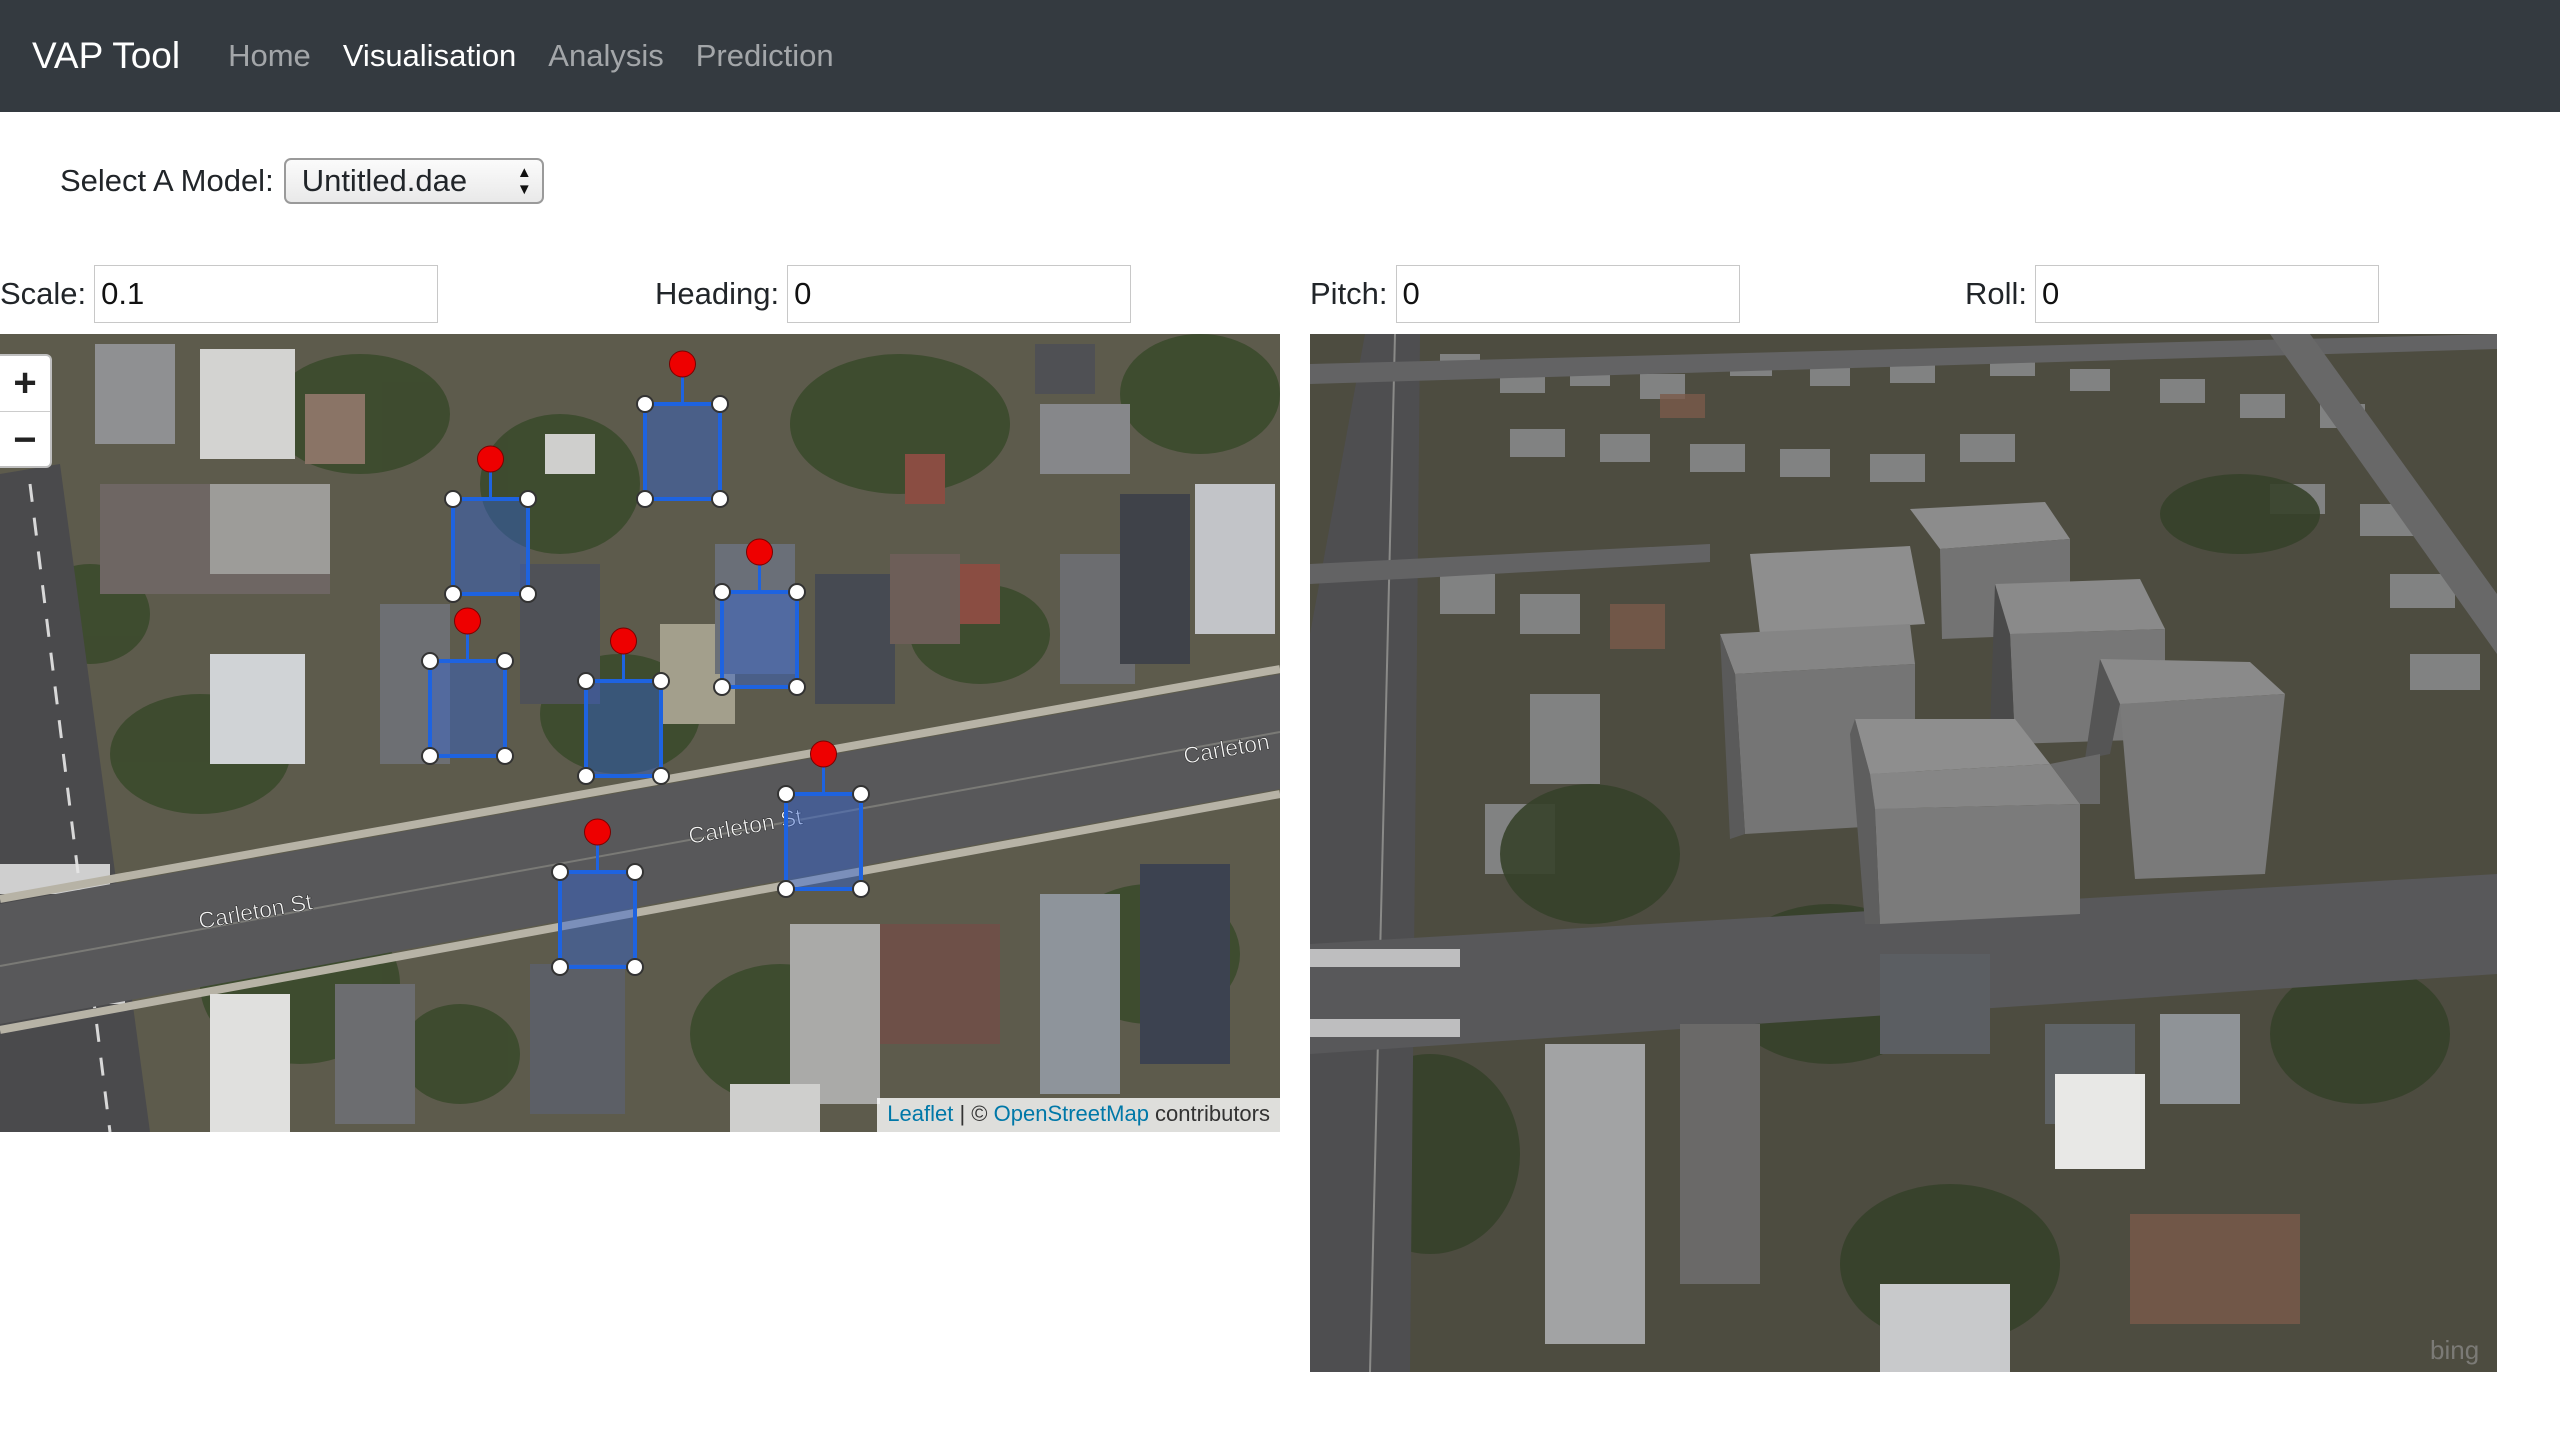  I want to click on nav-link-visualisation: Visualisation, so click(429, 56).